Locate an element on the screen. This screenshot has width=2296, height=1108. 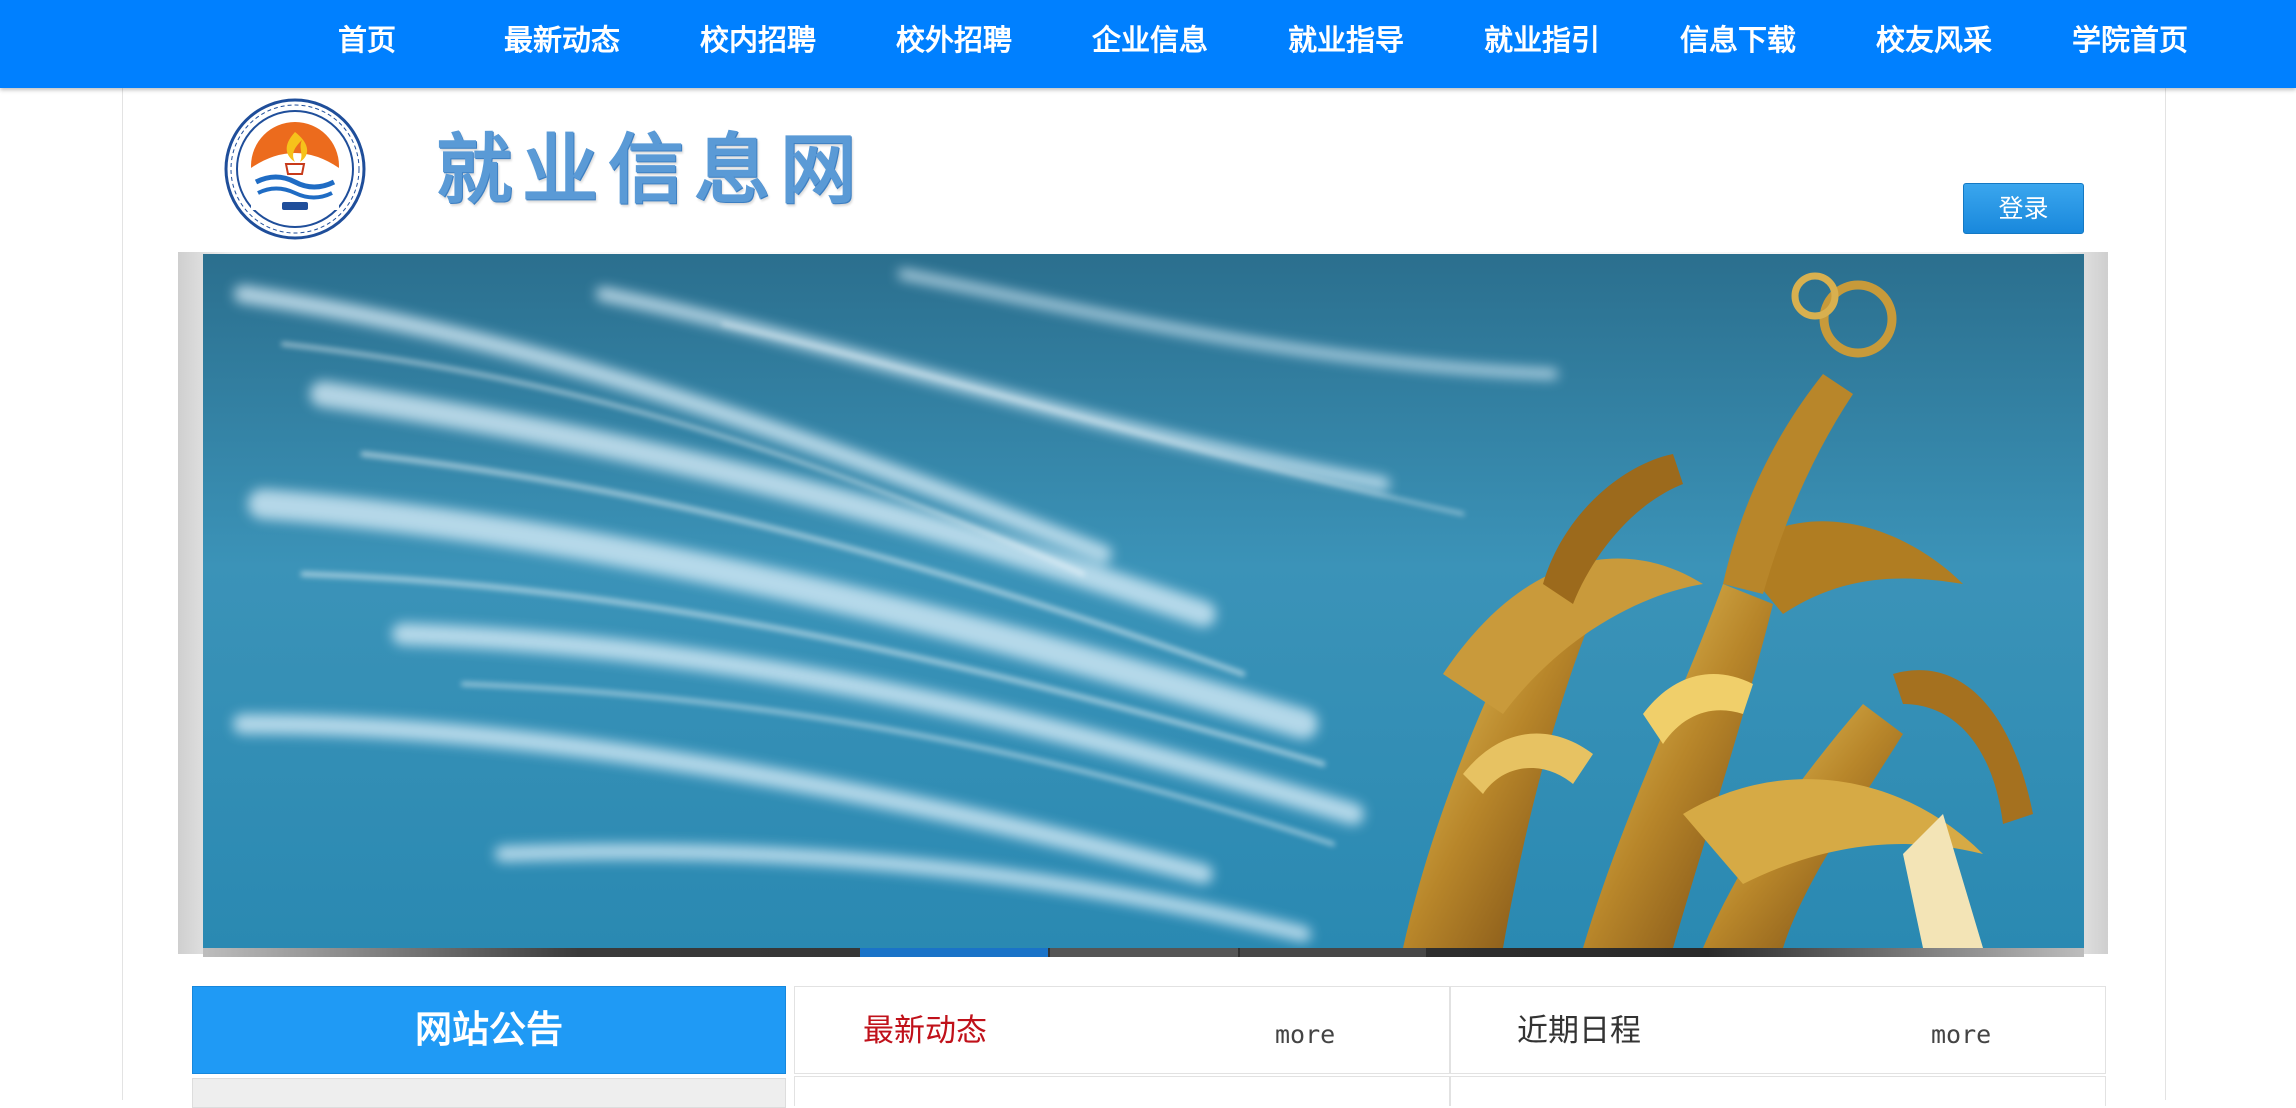
nav-item-alumni: 校友风采 is located at coordinates (1934, 40).